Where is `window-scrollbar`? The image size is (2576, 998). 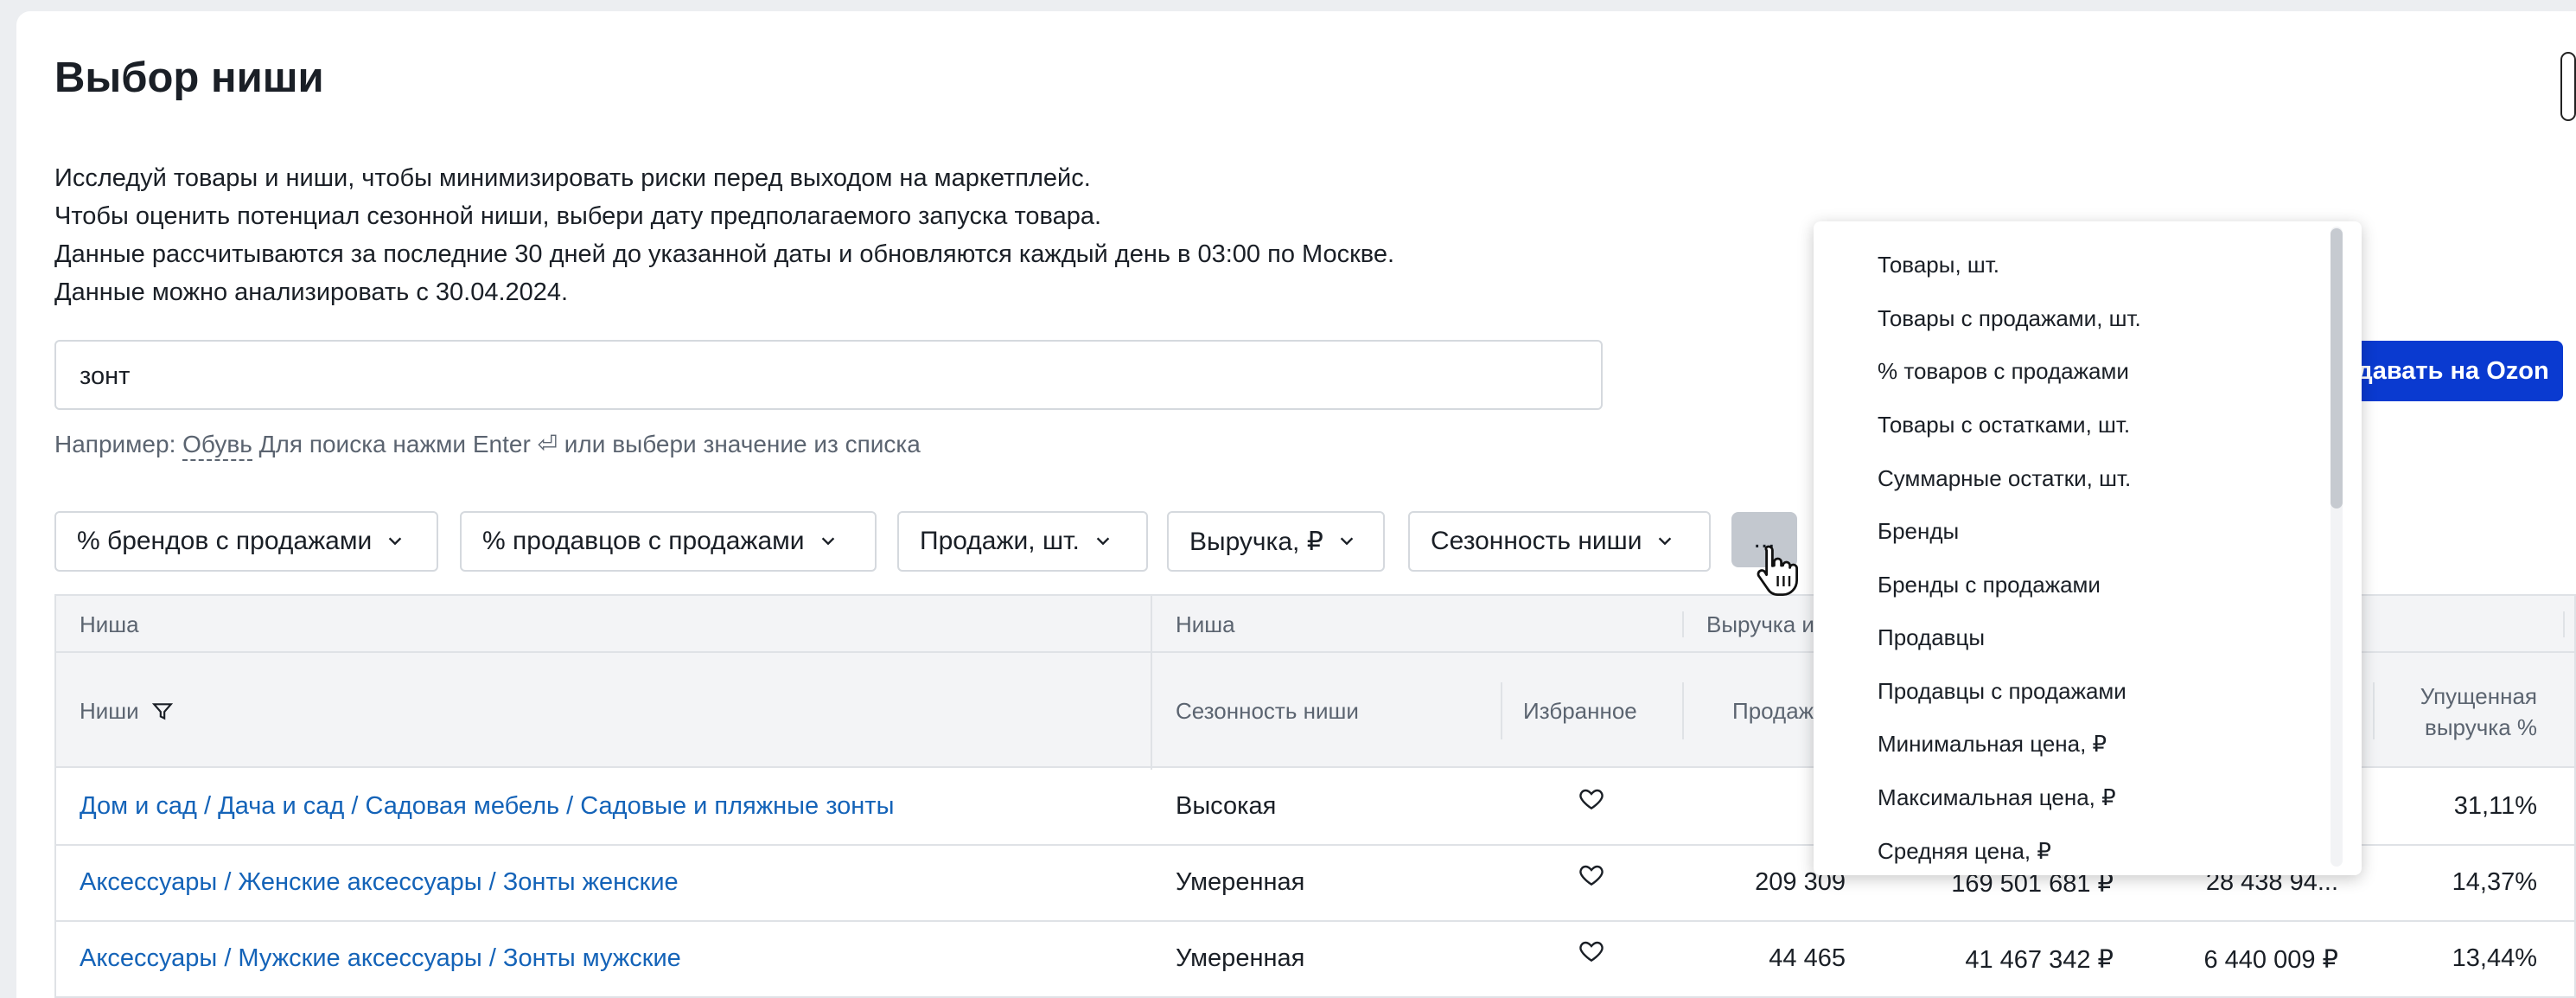
window-scrollbar is located at coordinates (2568, 86).